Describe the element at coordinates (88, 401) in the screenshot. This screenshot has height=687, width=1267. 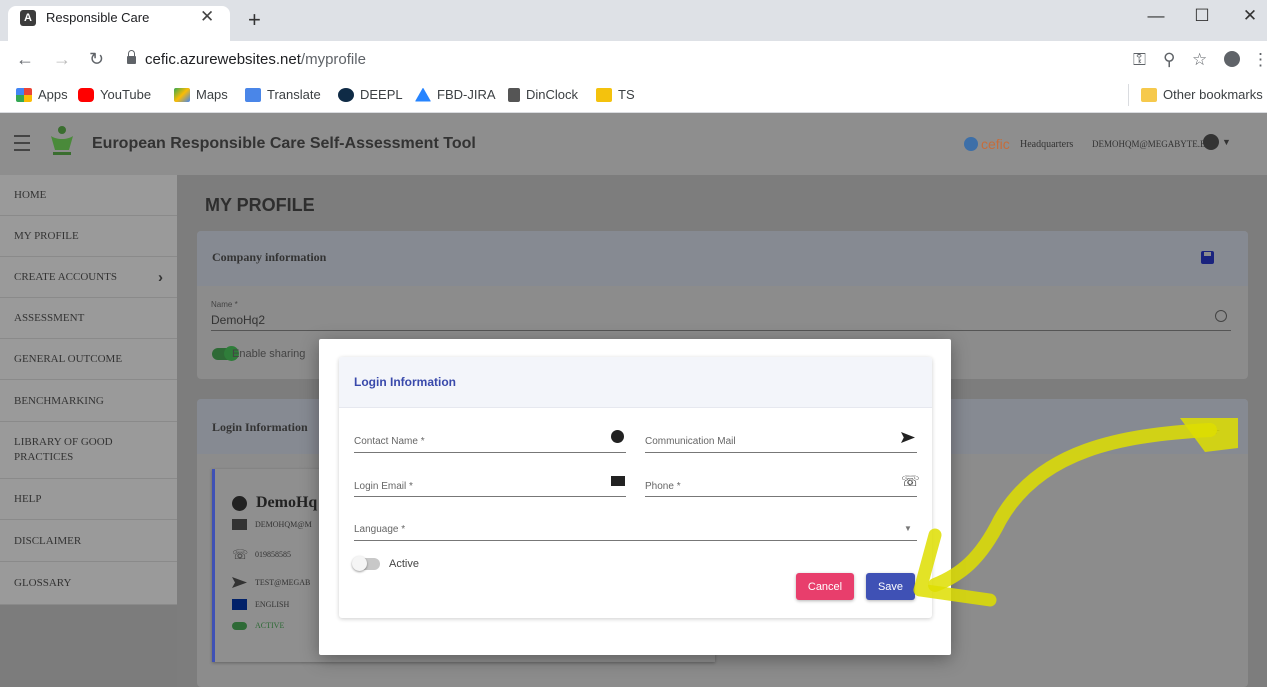
I see `sidebar-item-benchmarking: BENCHMARKING` at that location.